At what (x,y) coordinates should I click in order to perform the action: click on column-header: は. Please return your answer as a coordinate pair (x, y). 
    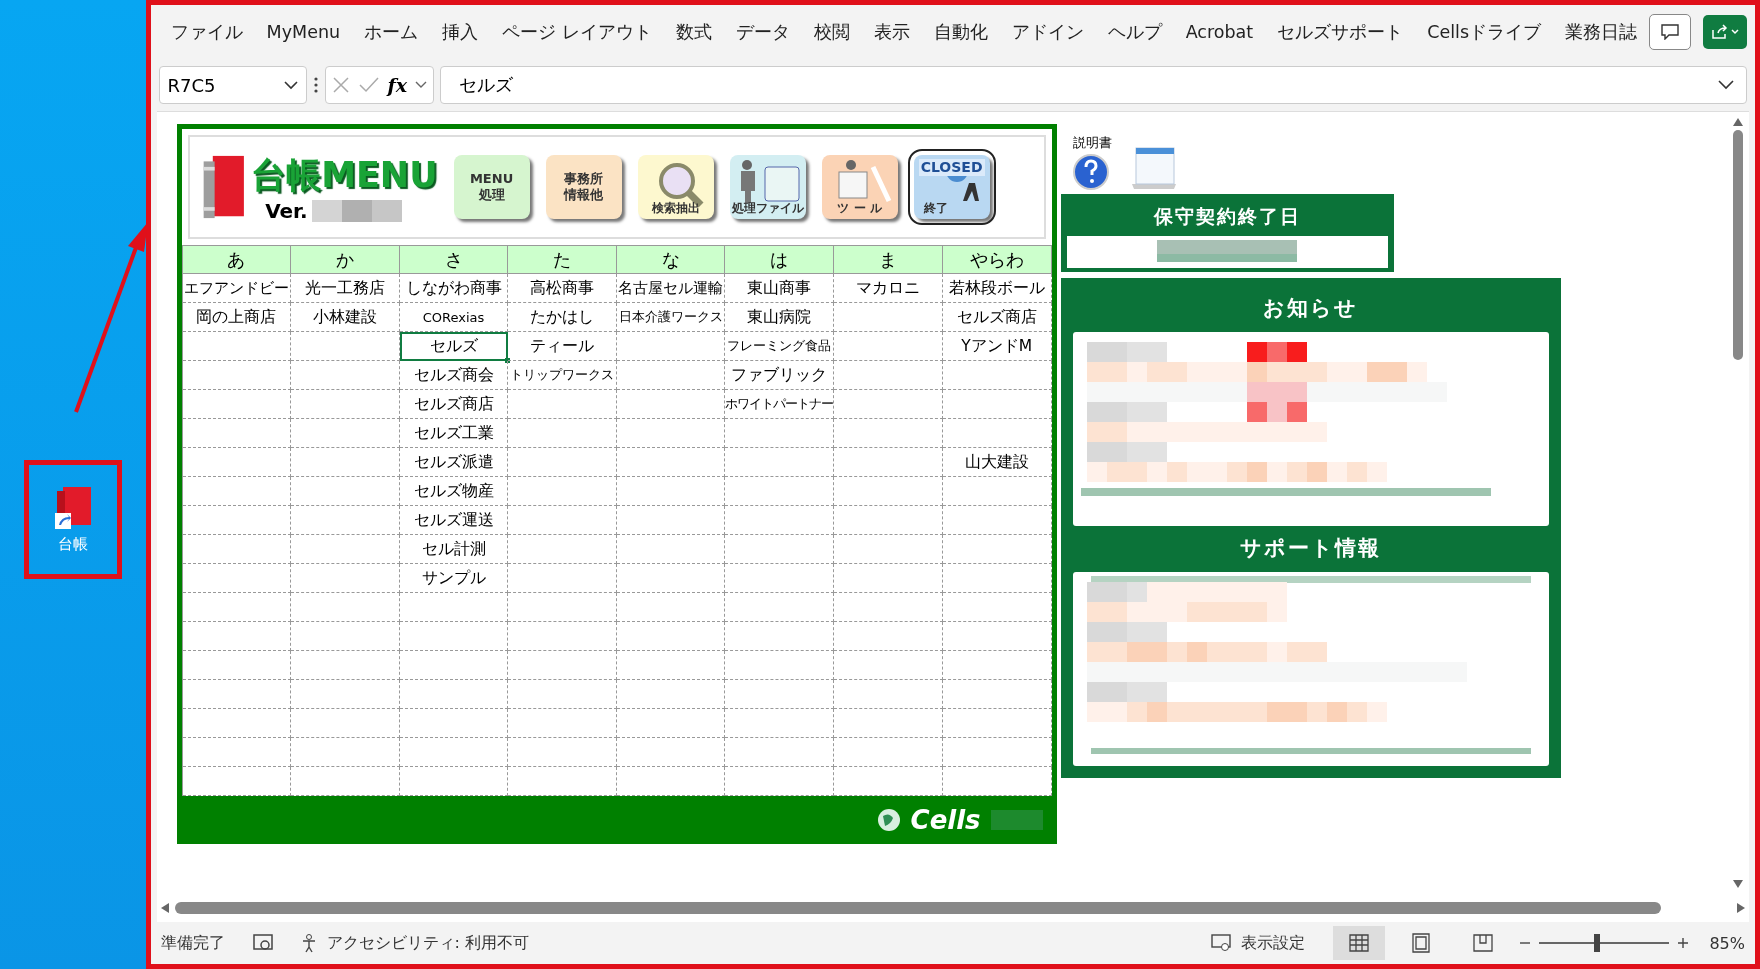
    Looking at the image, I should click on (780, 259).